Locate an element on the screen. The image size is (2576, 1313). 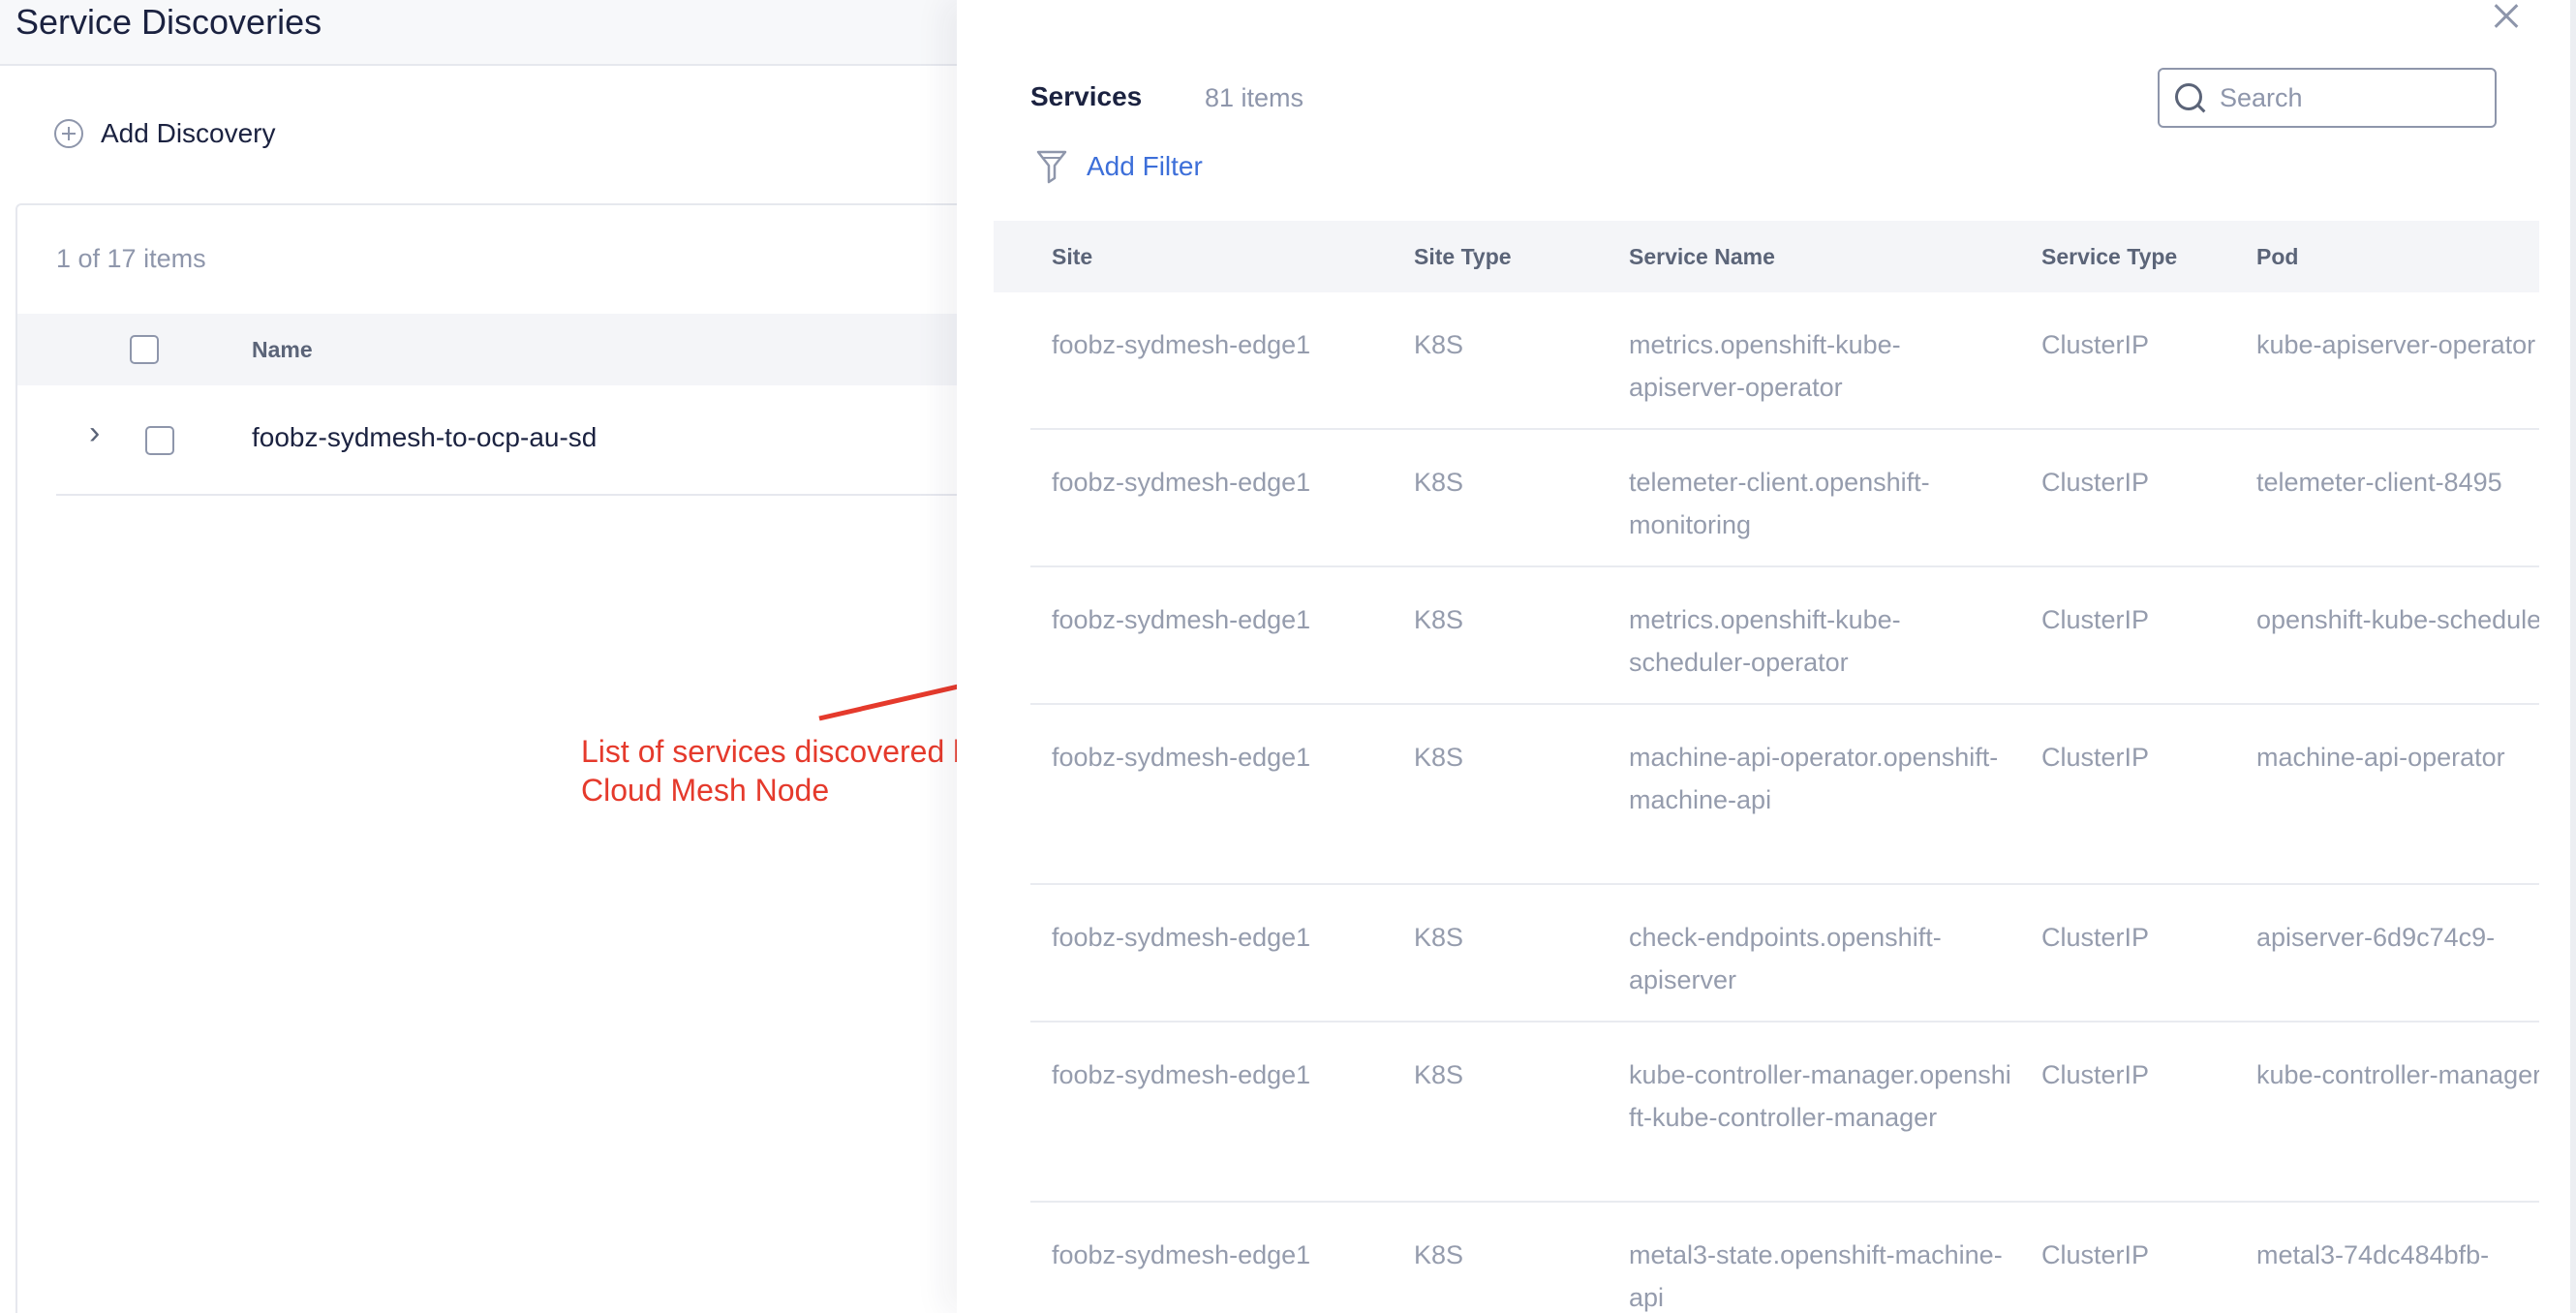
cell-pod: kube-apiserver-operator is located at coordinates (2396, 344).